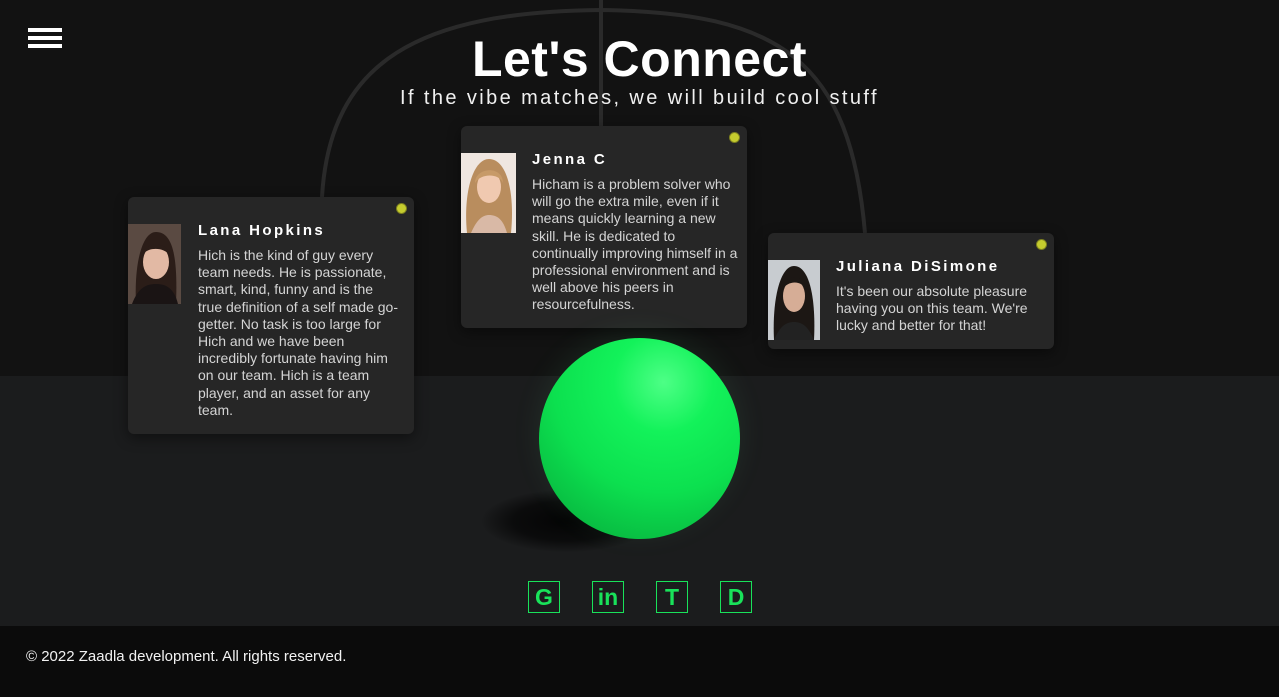 The image size is (1279, 697). I want to click on page-title: Let's Connect, so click(639, 59).